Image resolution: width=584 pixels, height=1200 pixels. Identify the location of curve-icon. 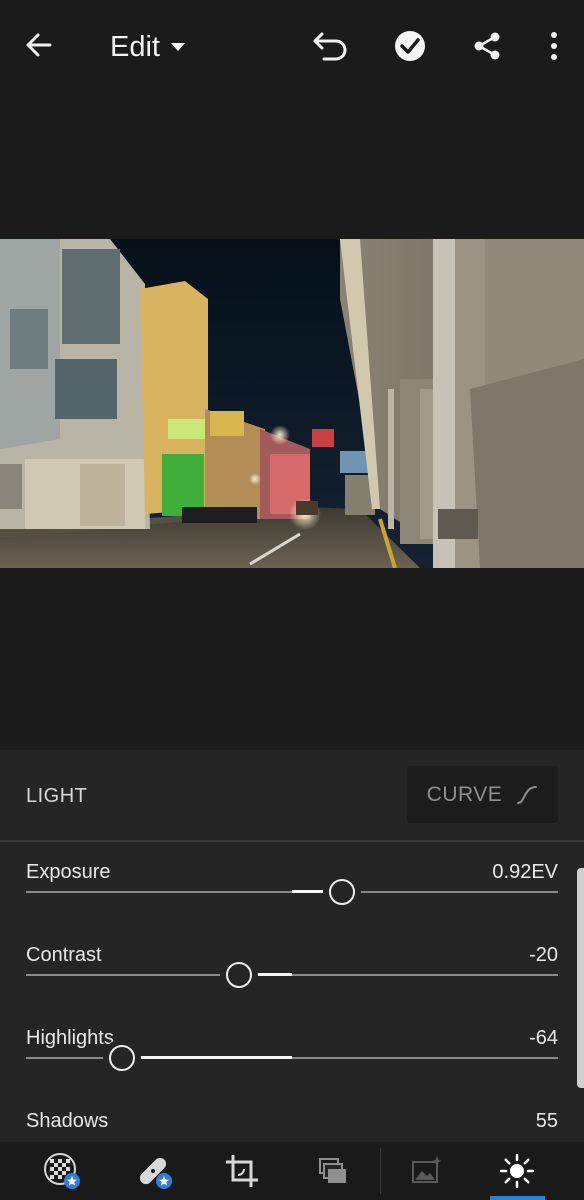
(527, 794).